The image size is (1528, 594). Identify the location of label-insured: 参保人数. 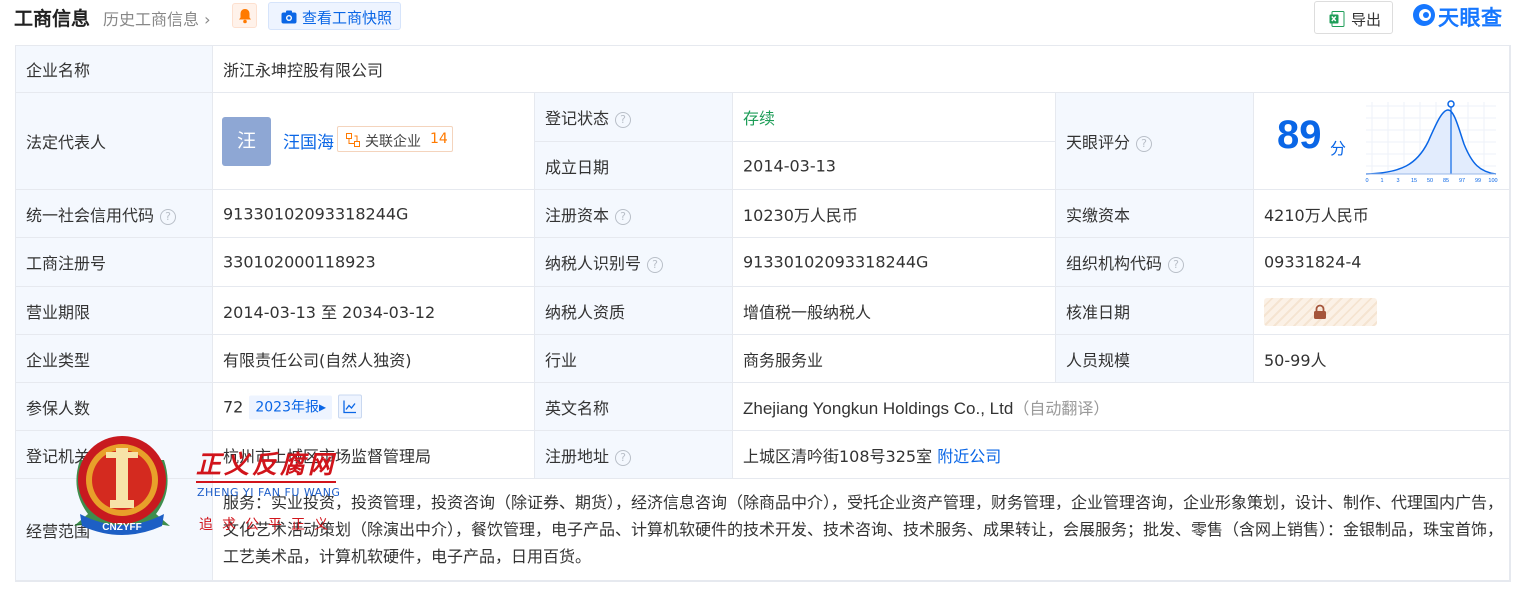
(114, 407).